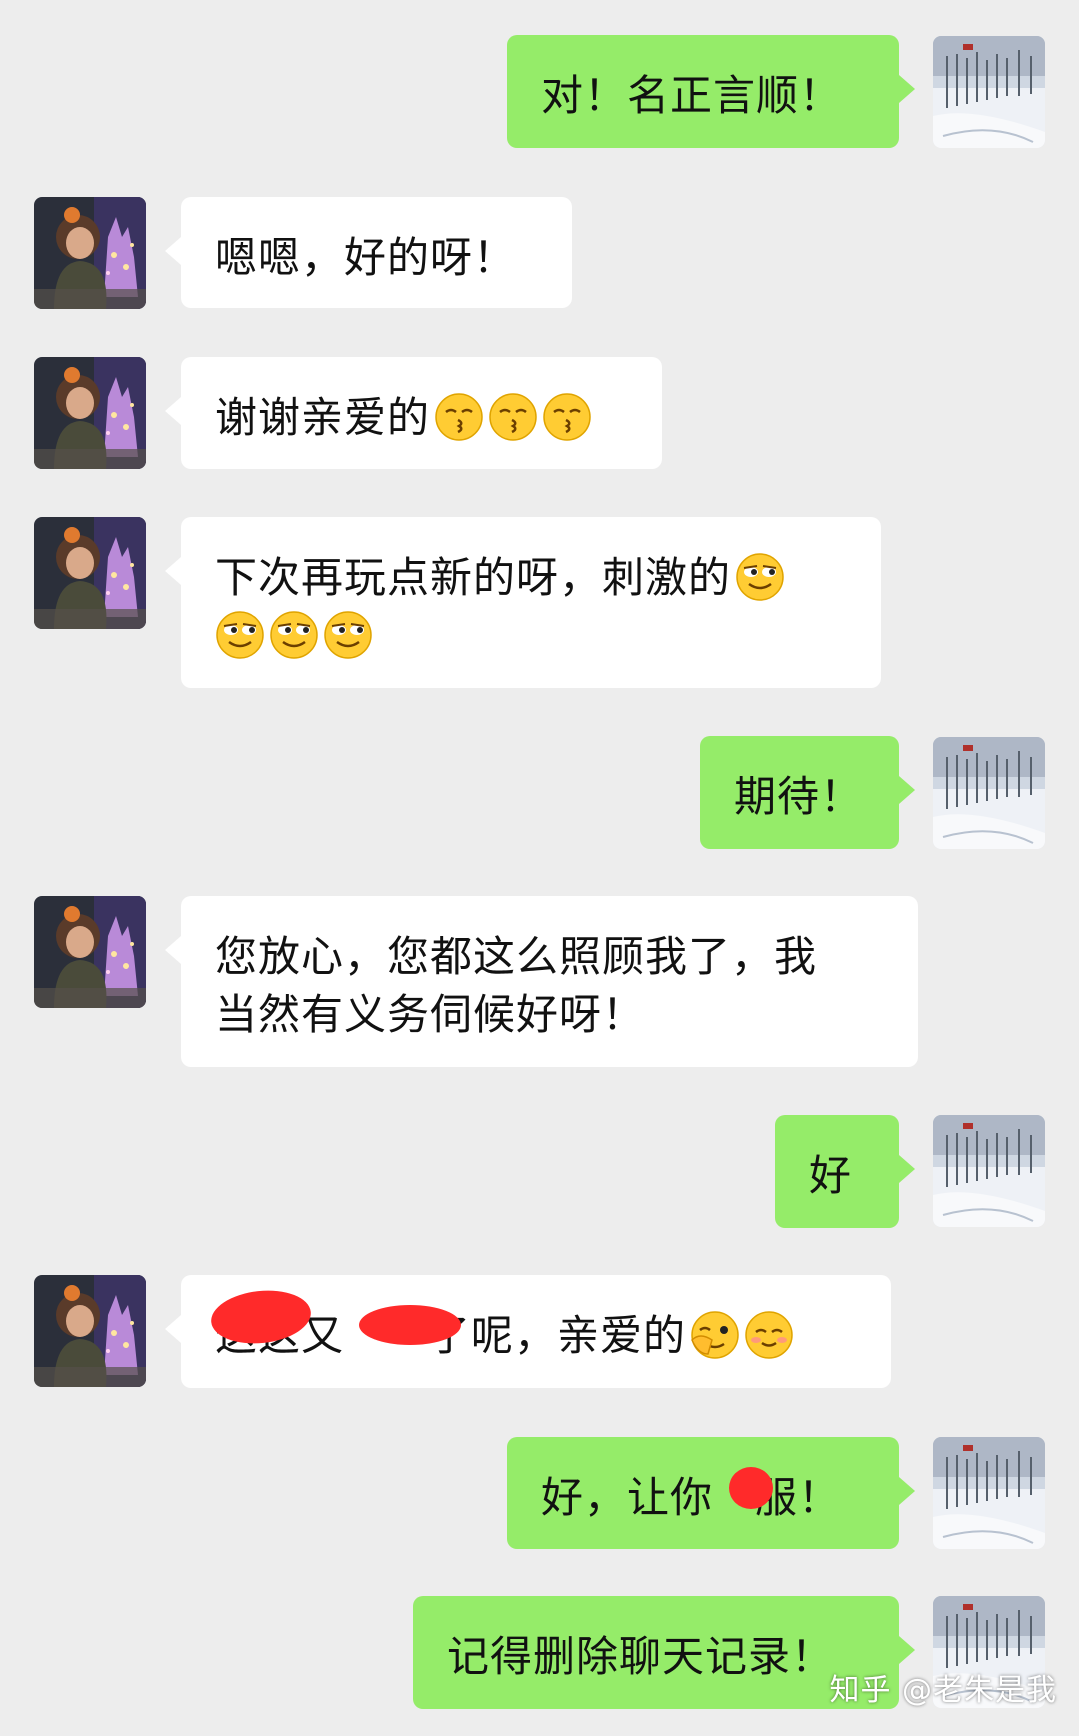 The height and width of the screenshot is (1736, 1079). I want to click on message-text: 好, so click(831, 1175).